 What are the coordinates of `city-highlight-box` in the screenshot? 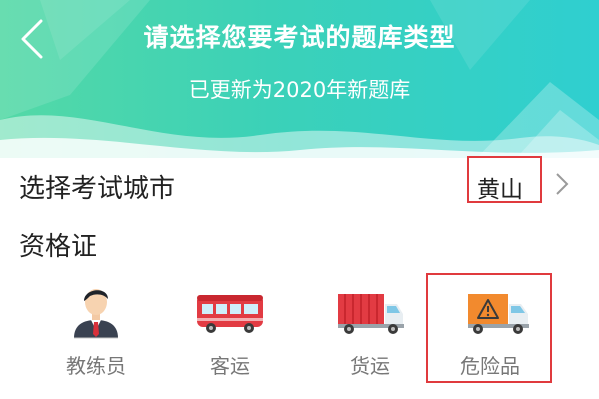 It's located at (504, 179).